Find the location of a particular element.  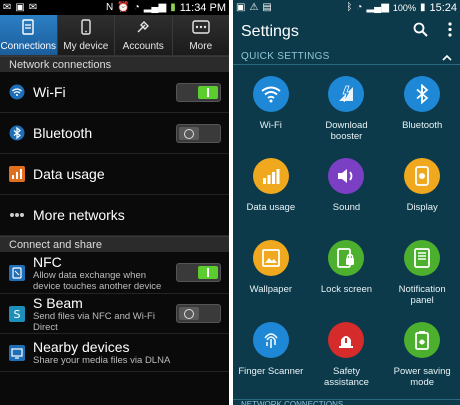

status-time: 15:24 is located at coordinates (443, 7).